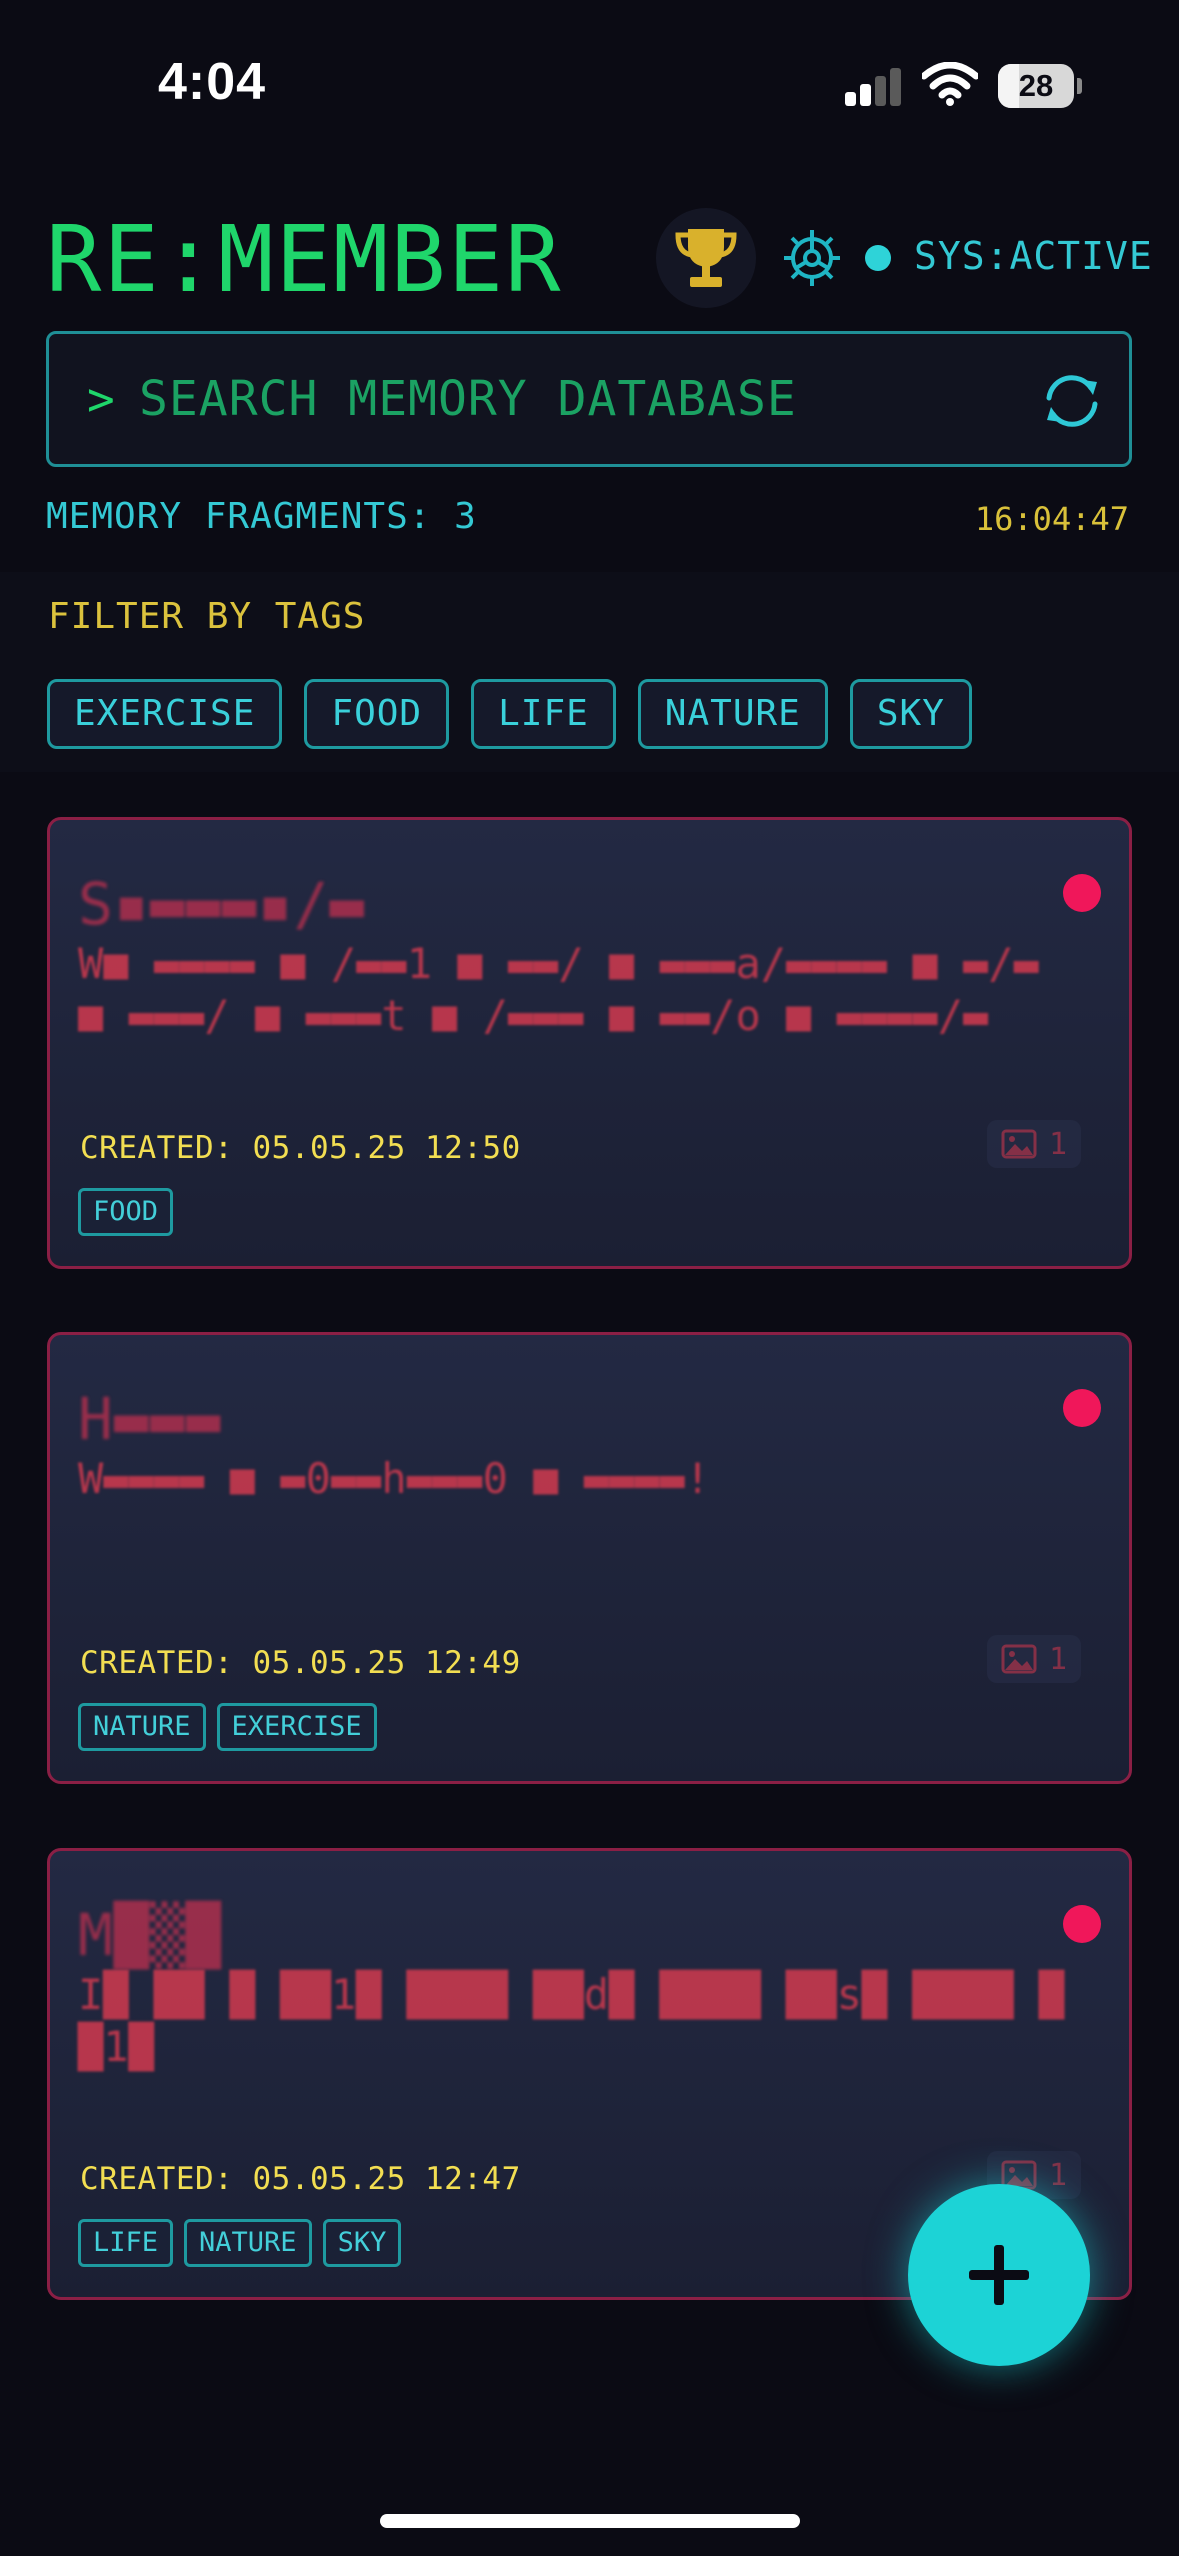 This screenshot has height=2556, width=1179. Describe the element at coordinates (150, 1419) in the screenshot. I see `memory-title: H▬▬▬` at that location.